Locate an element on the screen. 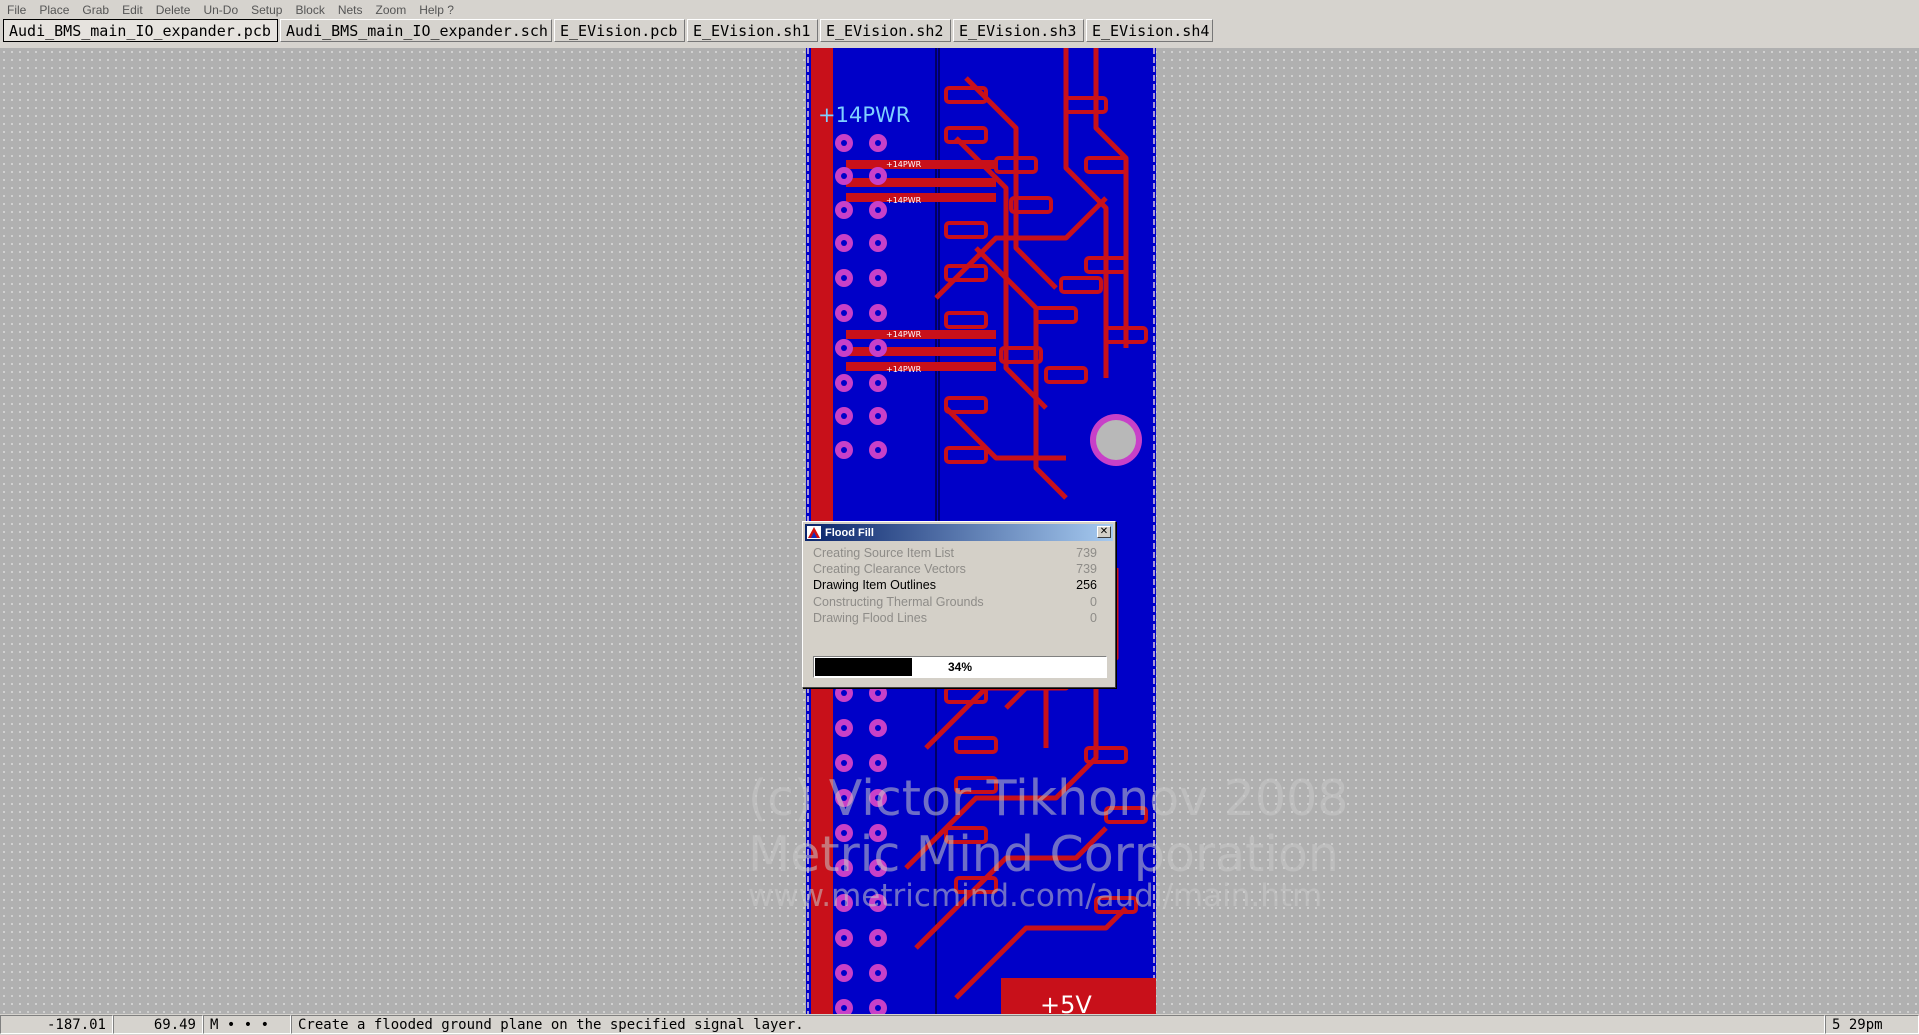 This screenshot has height=1035, width=1919. step-thermal-grounds: Constructing Thermal Grounds 0 is located at coordinates (960, 603).